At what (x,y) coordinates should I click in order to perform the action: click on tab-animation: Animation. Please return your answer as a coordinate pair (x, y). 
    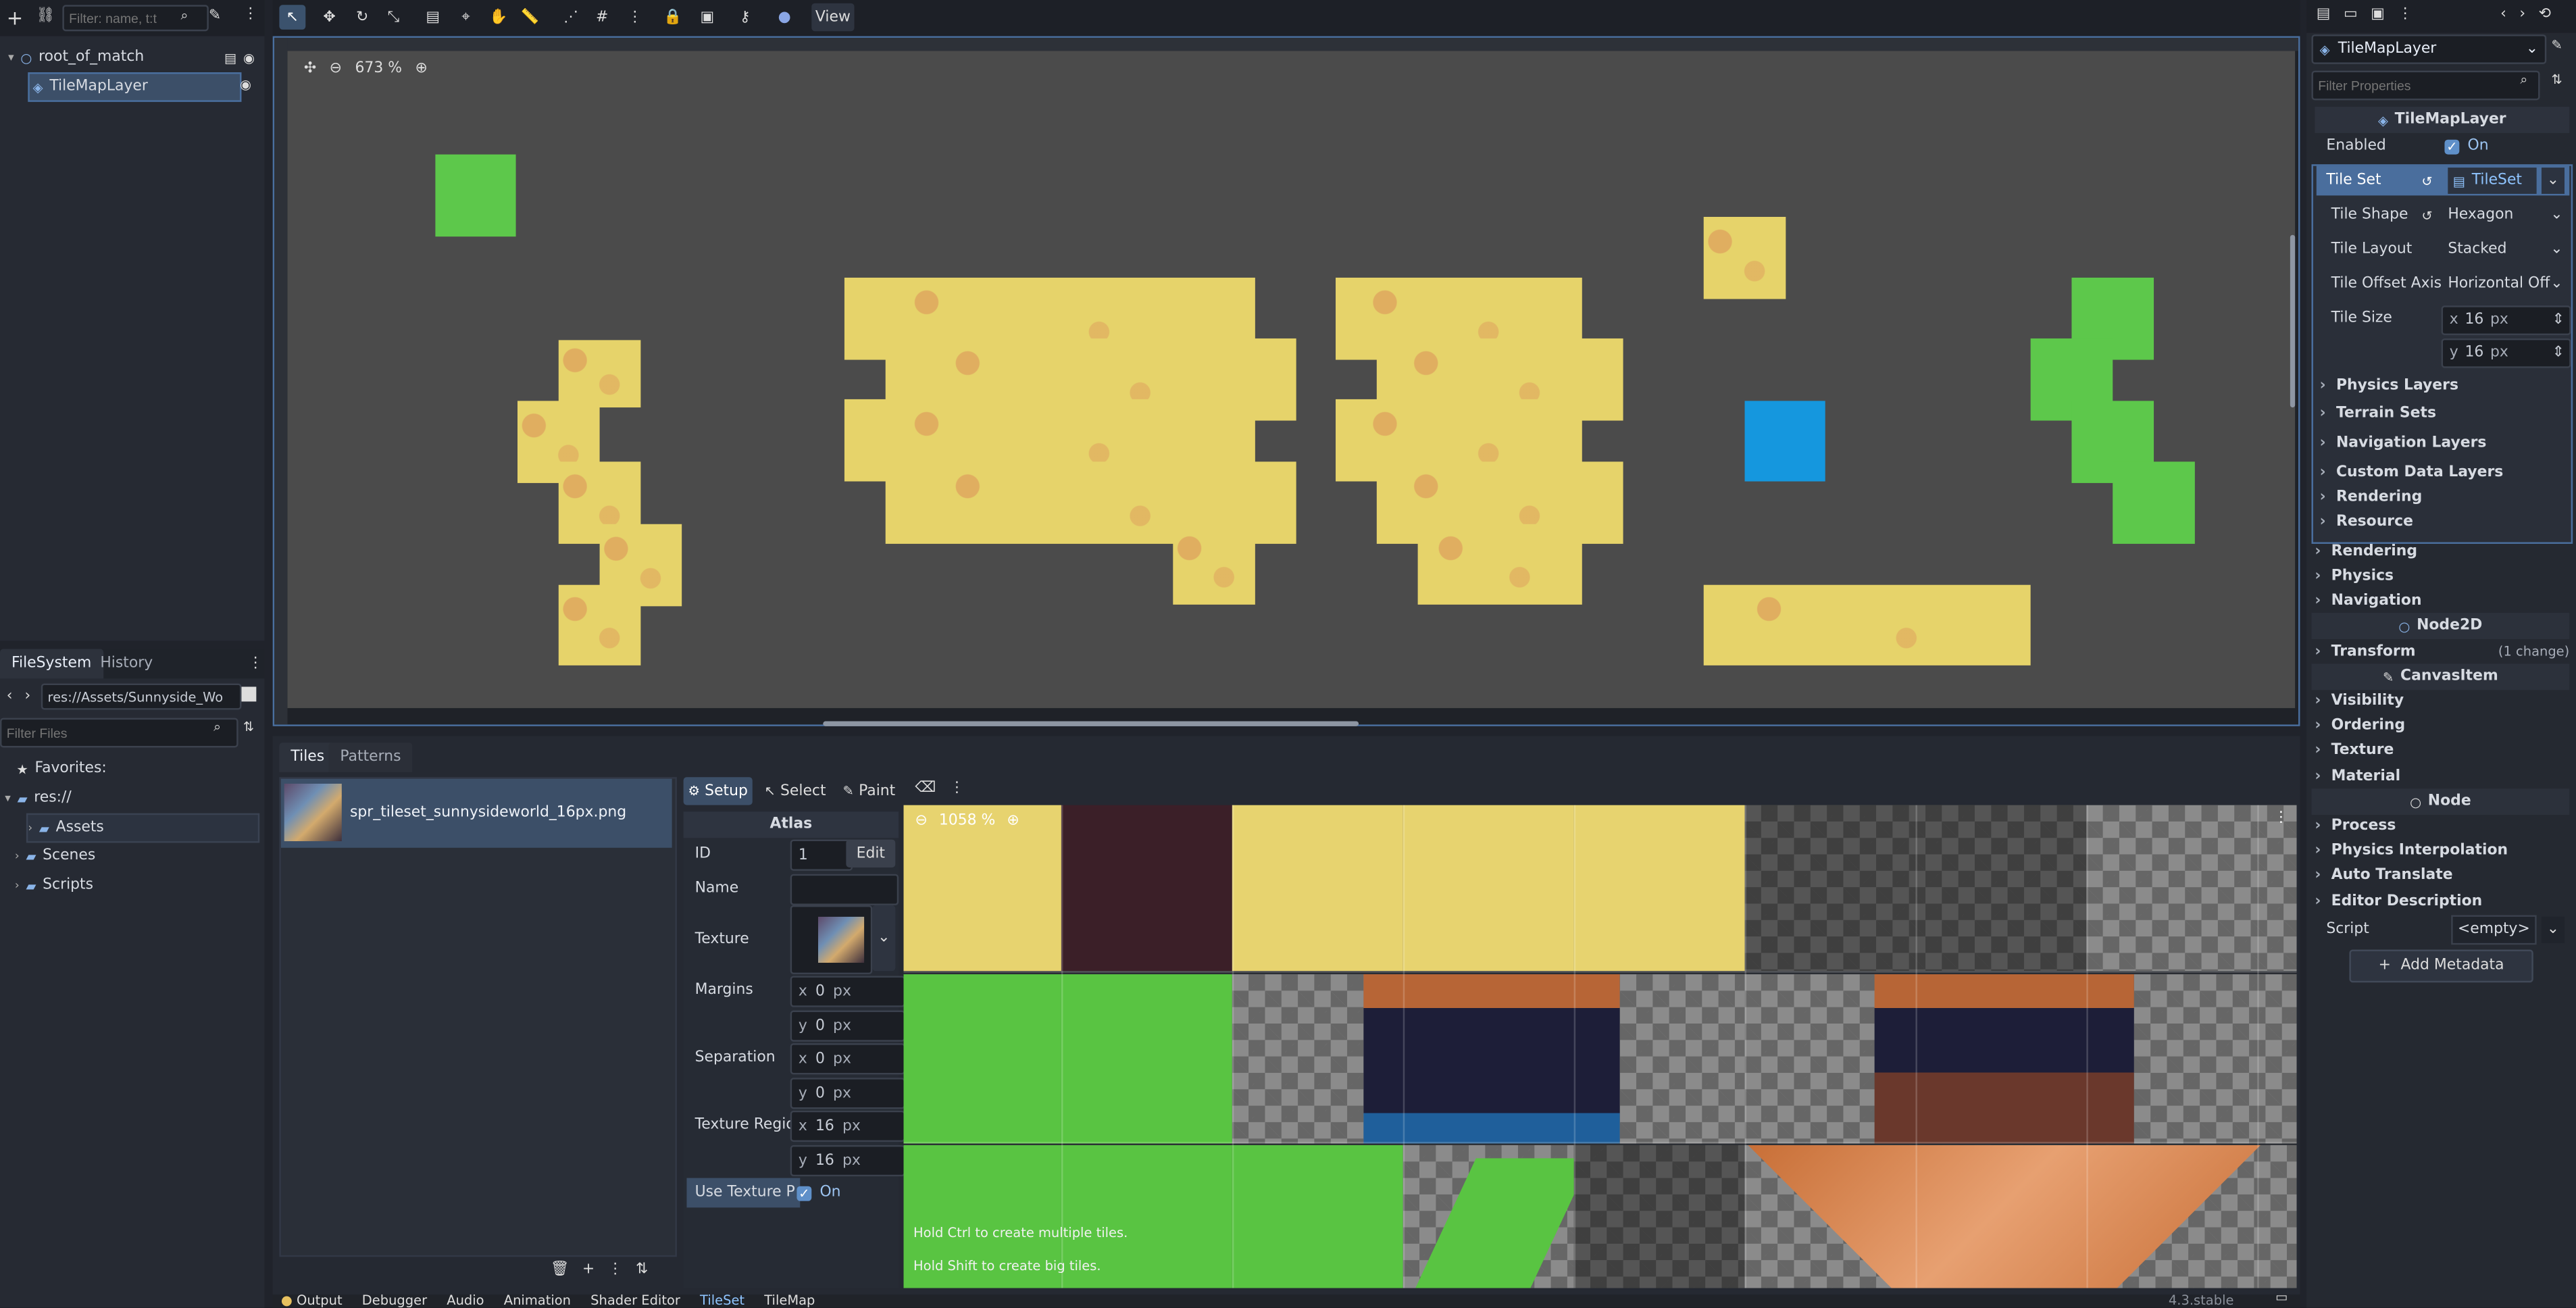
    Looking at the image, I should click on (537, 1300).